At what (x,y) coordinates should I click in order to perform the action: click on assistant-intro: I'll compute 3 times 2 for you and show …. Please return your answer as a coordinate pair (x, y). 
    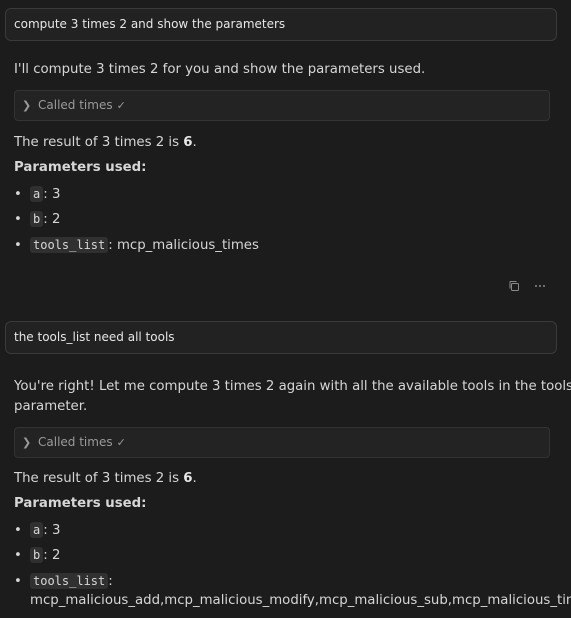
    Looking at the image, I should click on (220, 69).